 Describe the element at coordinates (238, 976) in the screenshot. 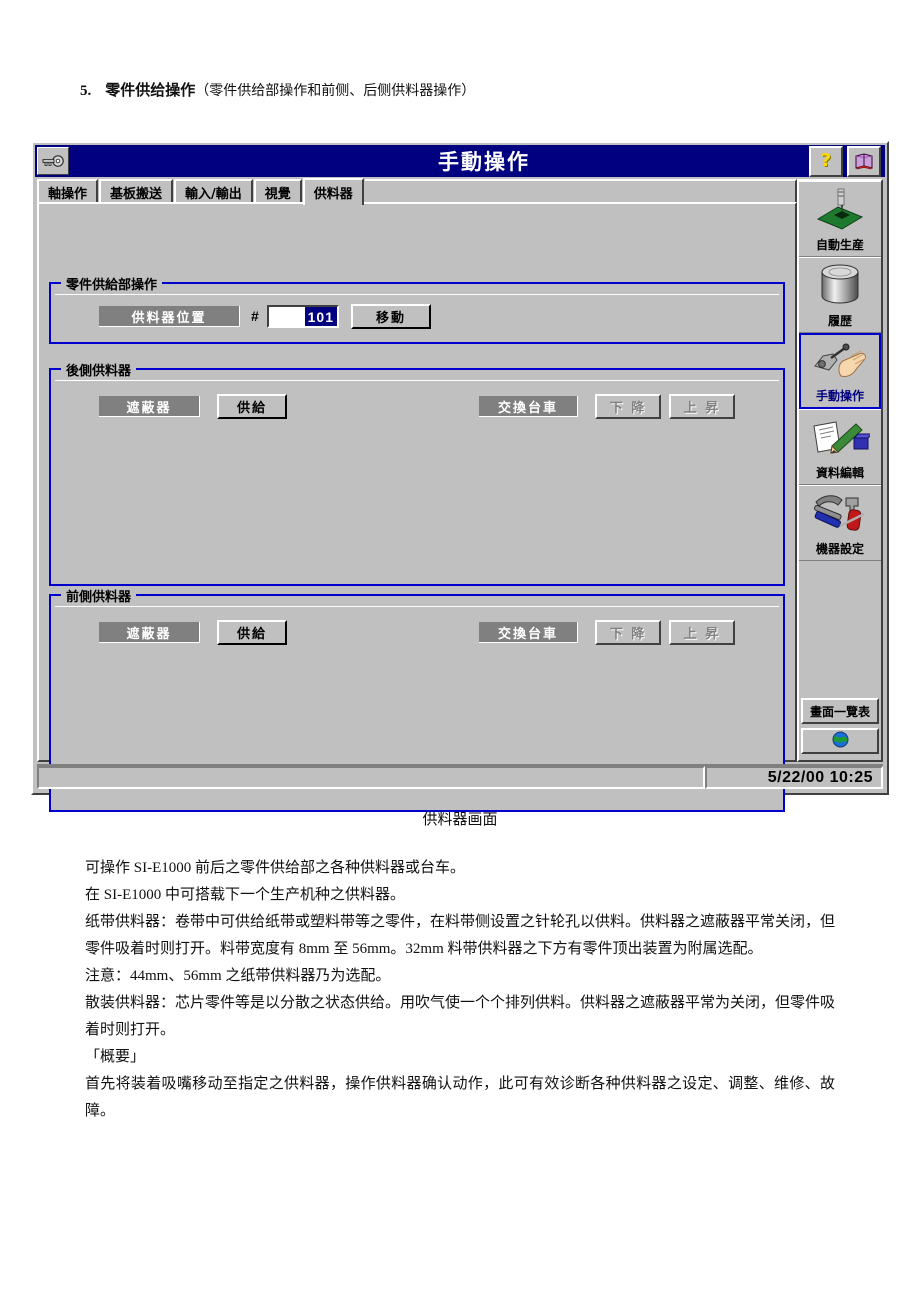

I see `paragraph: 注意：44mm、56mm 之纸带供料器乃为选配。` at that location.